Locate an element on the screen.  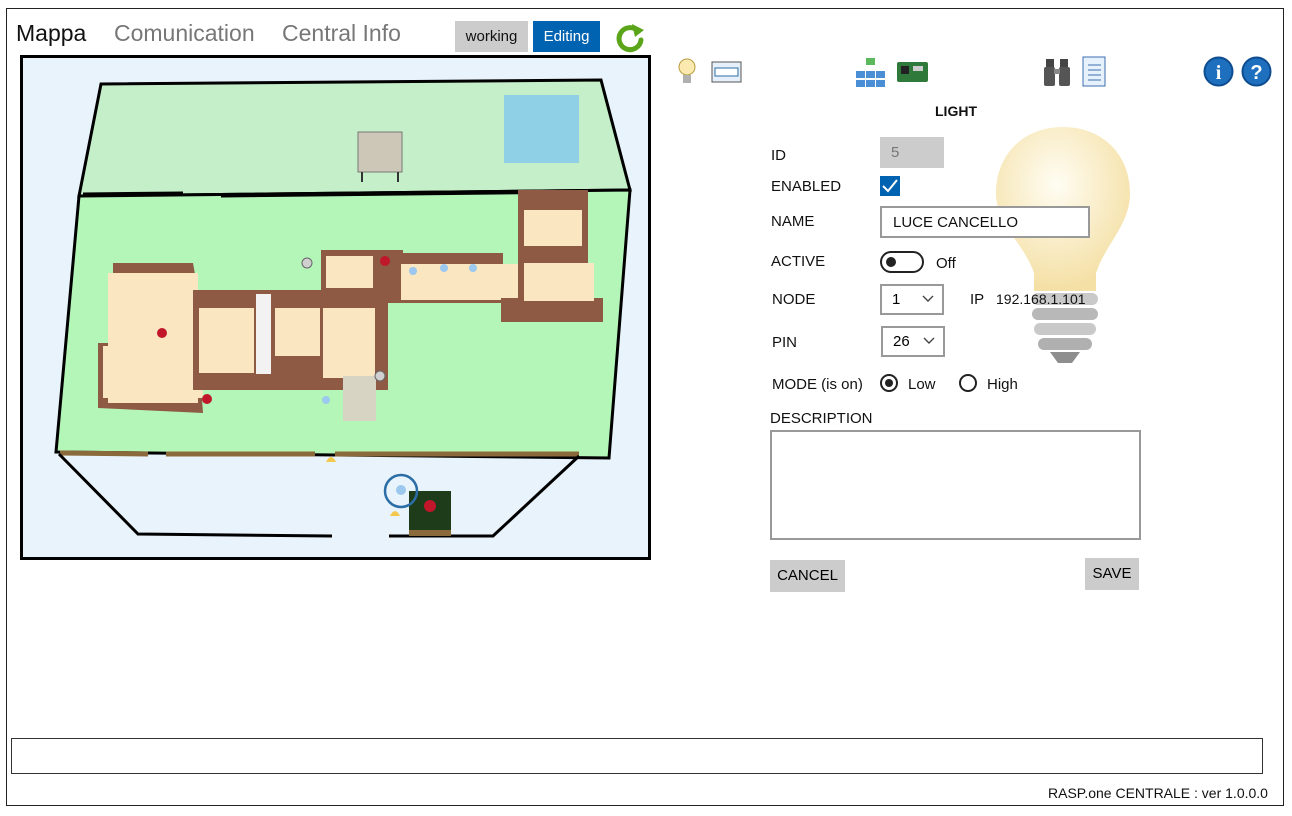
node-select-value: 1 is located at coordinates (896, 299).